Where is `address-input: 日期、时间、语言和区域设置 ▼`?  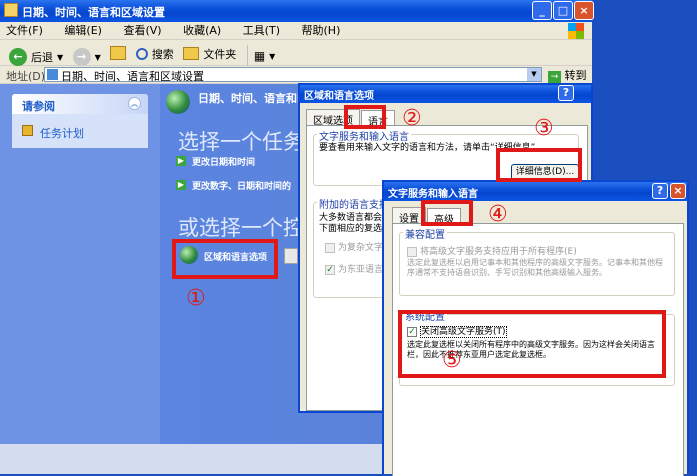
address-input: 日期、时间、语言和区域设置 ▼ is located at coordinates (293, 75).